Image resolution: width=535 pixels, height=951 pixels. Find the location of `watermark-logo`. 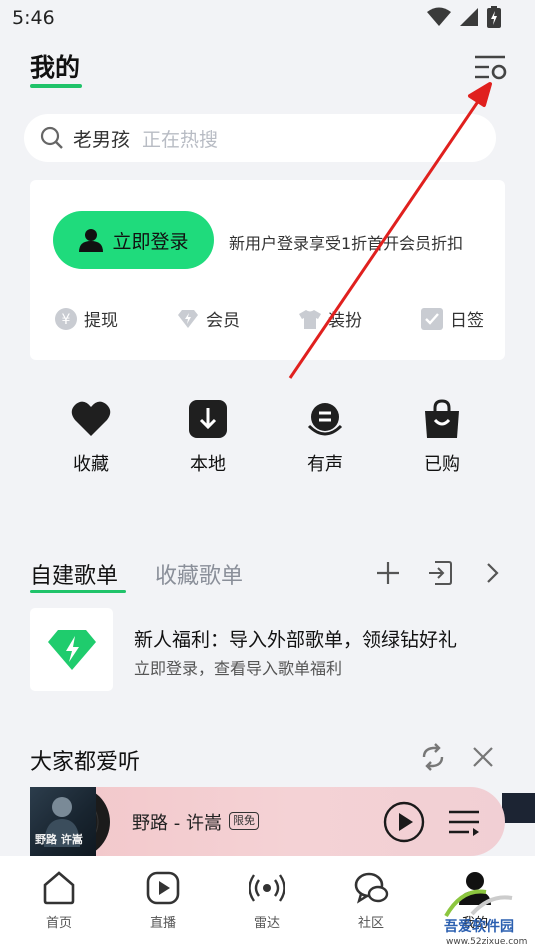

watermark-logo is located at coordinates (478, 903).